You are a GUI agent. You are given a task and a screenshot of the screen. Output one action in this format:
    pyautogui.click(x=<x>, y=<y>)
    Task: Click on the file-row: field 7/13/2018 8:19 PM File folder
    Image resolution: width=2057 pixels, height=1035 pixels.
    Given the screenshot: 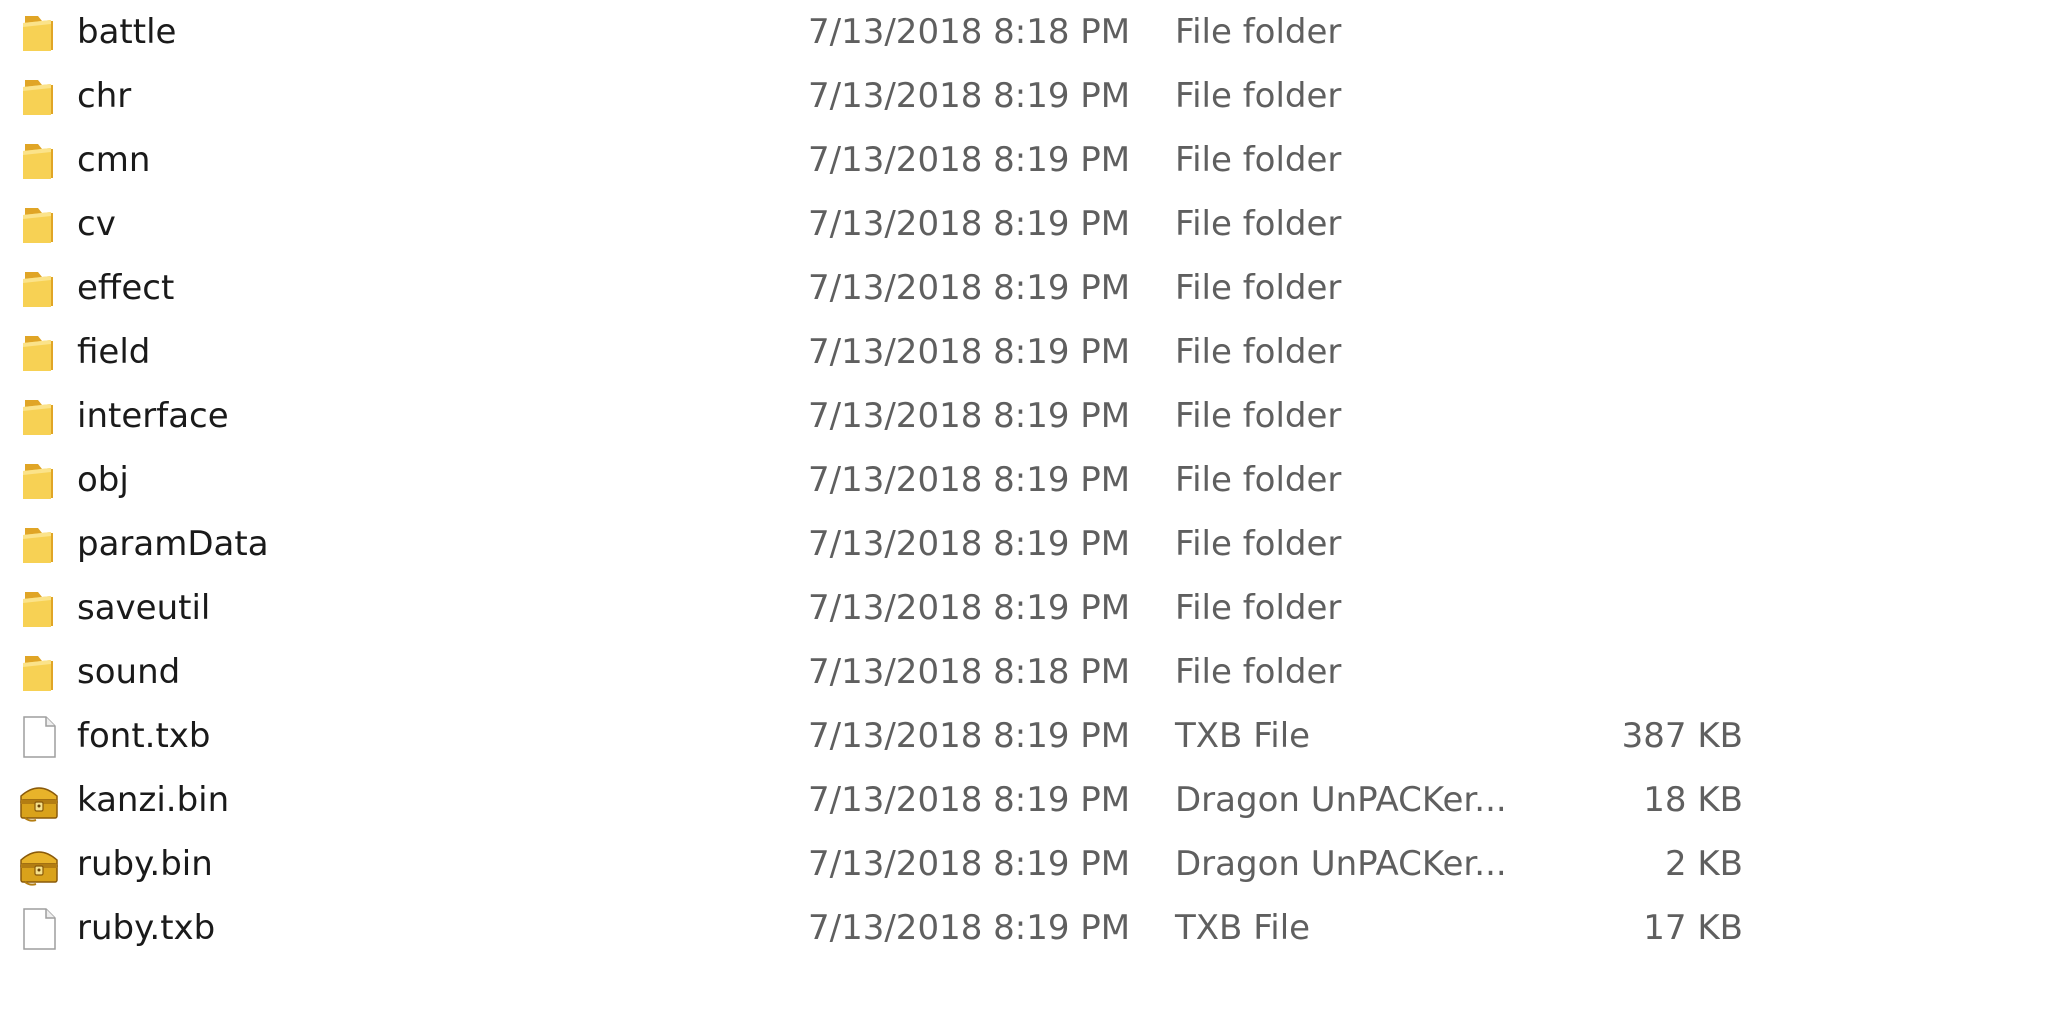 What is the action you would take?
    pyautogui.click(x=880, y=352)
    